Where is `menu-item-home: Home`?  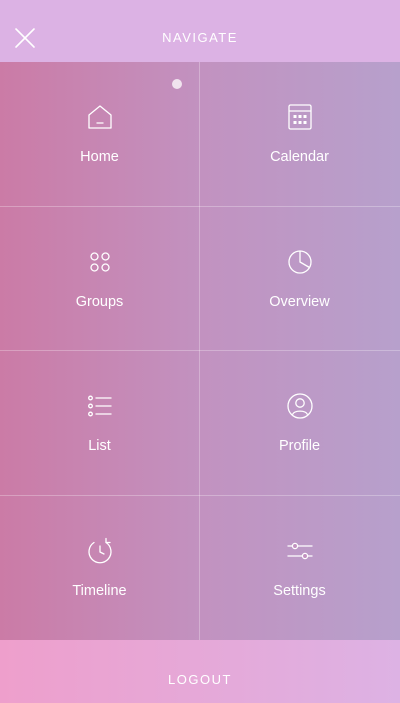
menu-item-home: Home is located at coordinates (99, 134).